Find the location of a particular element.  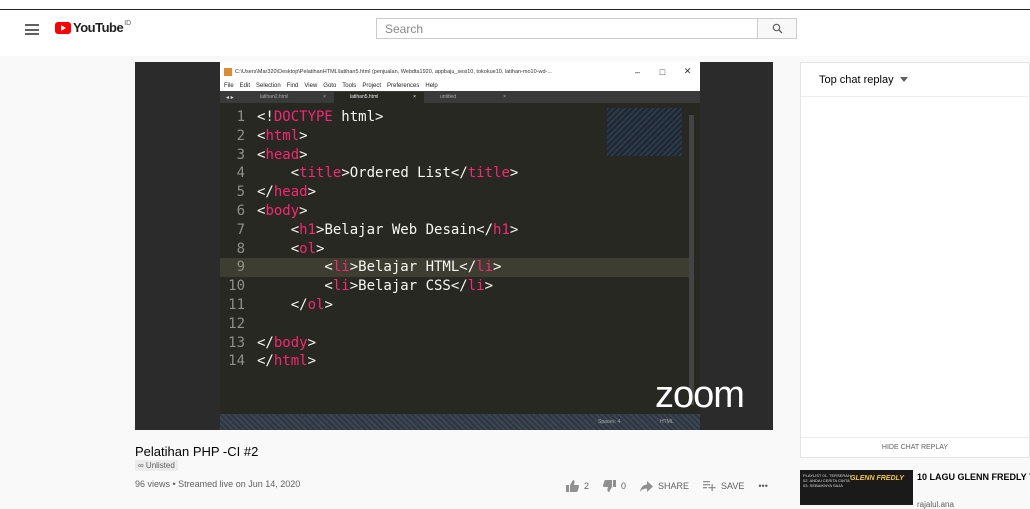

editor-scrollbar is located at coordinates (691, 260).